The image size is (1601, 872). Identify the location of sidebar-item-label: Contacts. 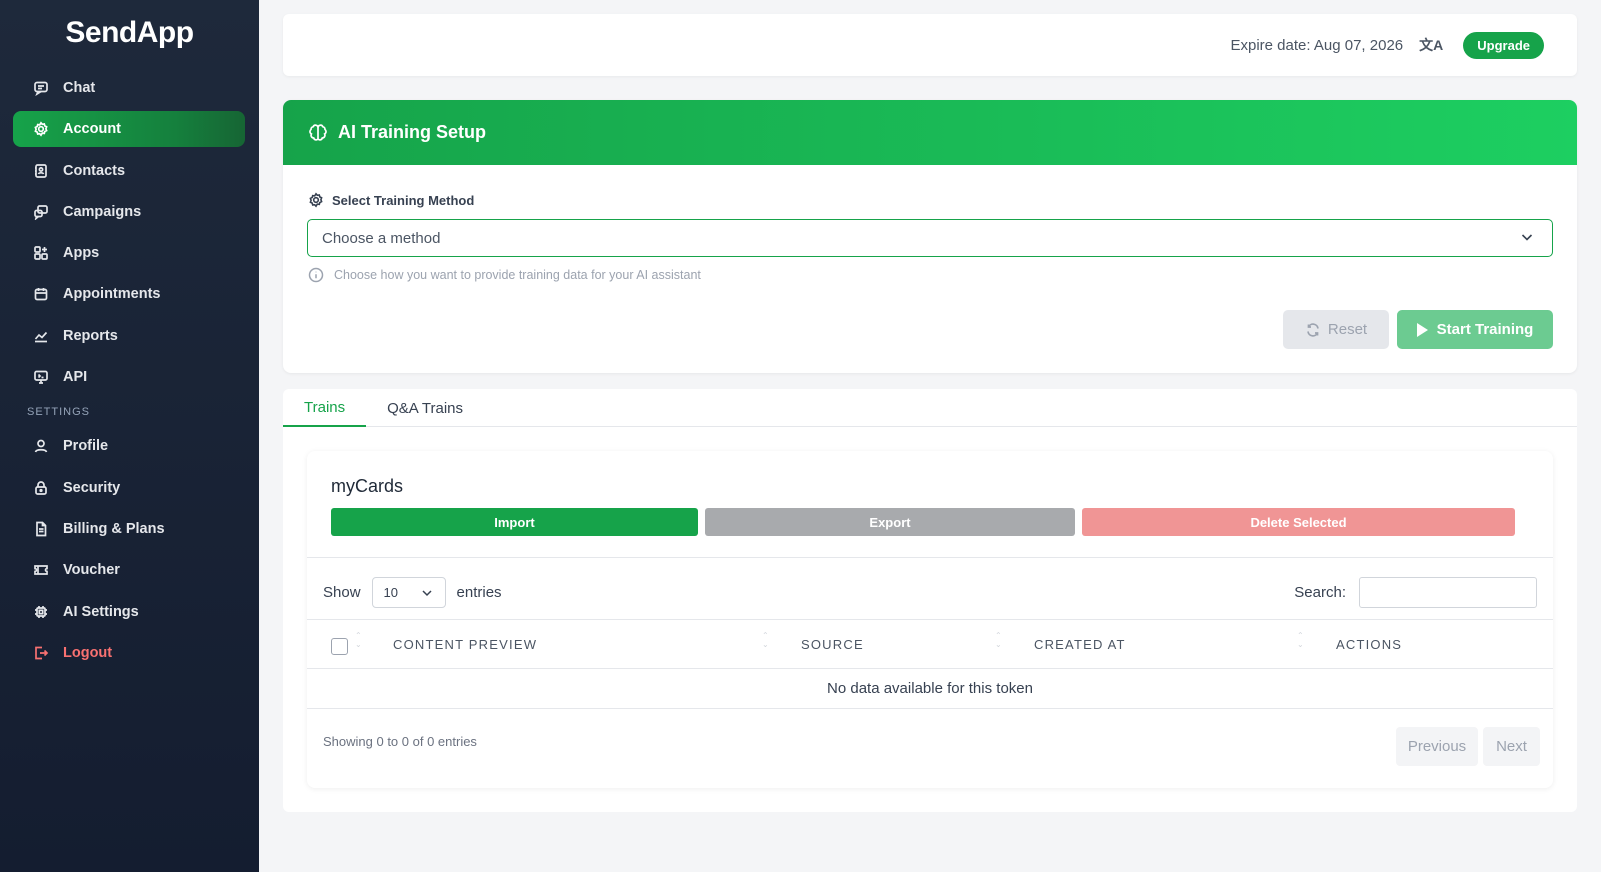
(94, 170).